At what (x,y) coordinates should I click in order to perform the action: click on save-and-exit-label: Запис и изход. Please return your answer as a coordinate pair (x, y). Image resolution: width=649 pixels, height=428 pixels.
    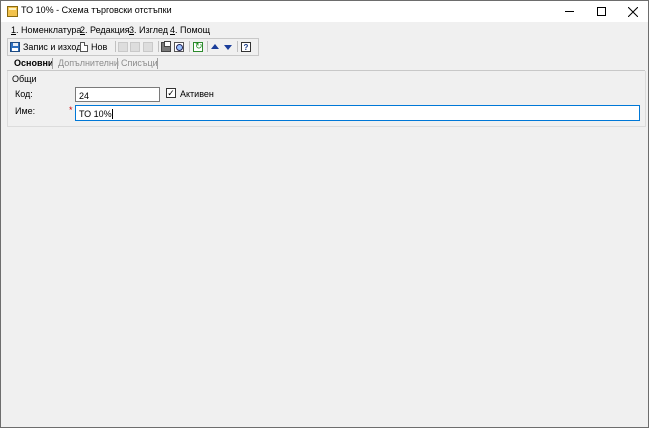
    Looking at the image, I should click on (52, 46).